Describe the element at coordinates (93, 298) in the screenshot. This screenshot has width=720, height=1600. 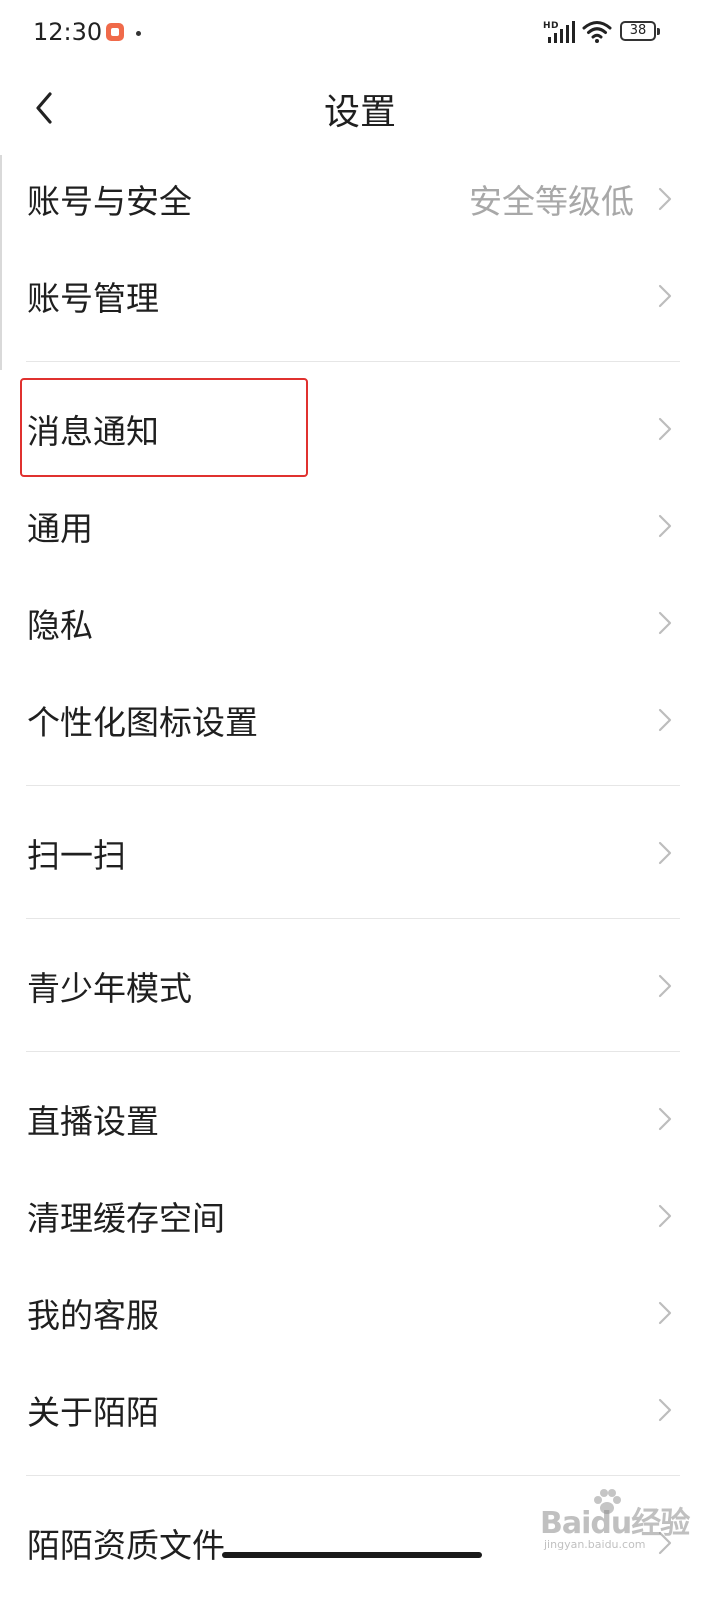
I see `settings-item-label: 账号管理` at that location.